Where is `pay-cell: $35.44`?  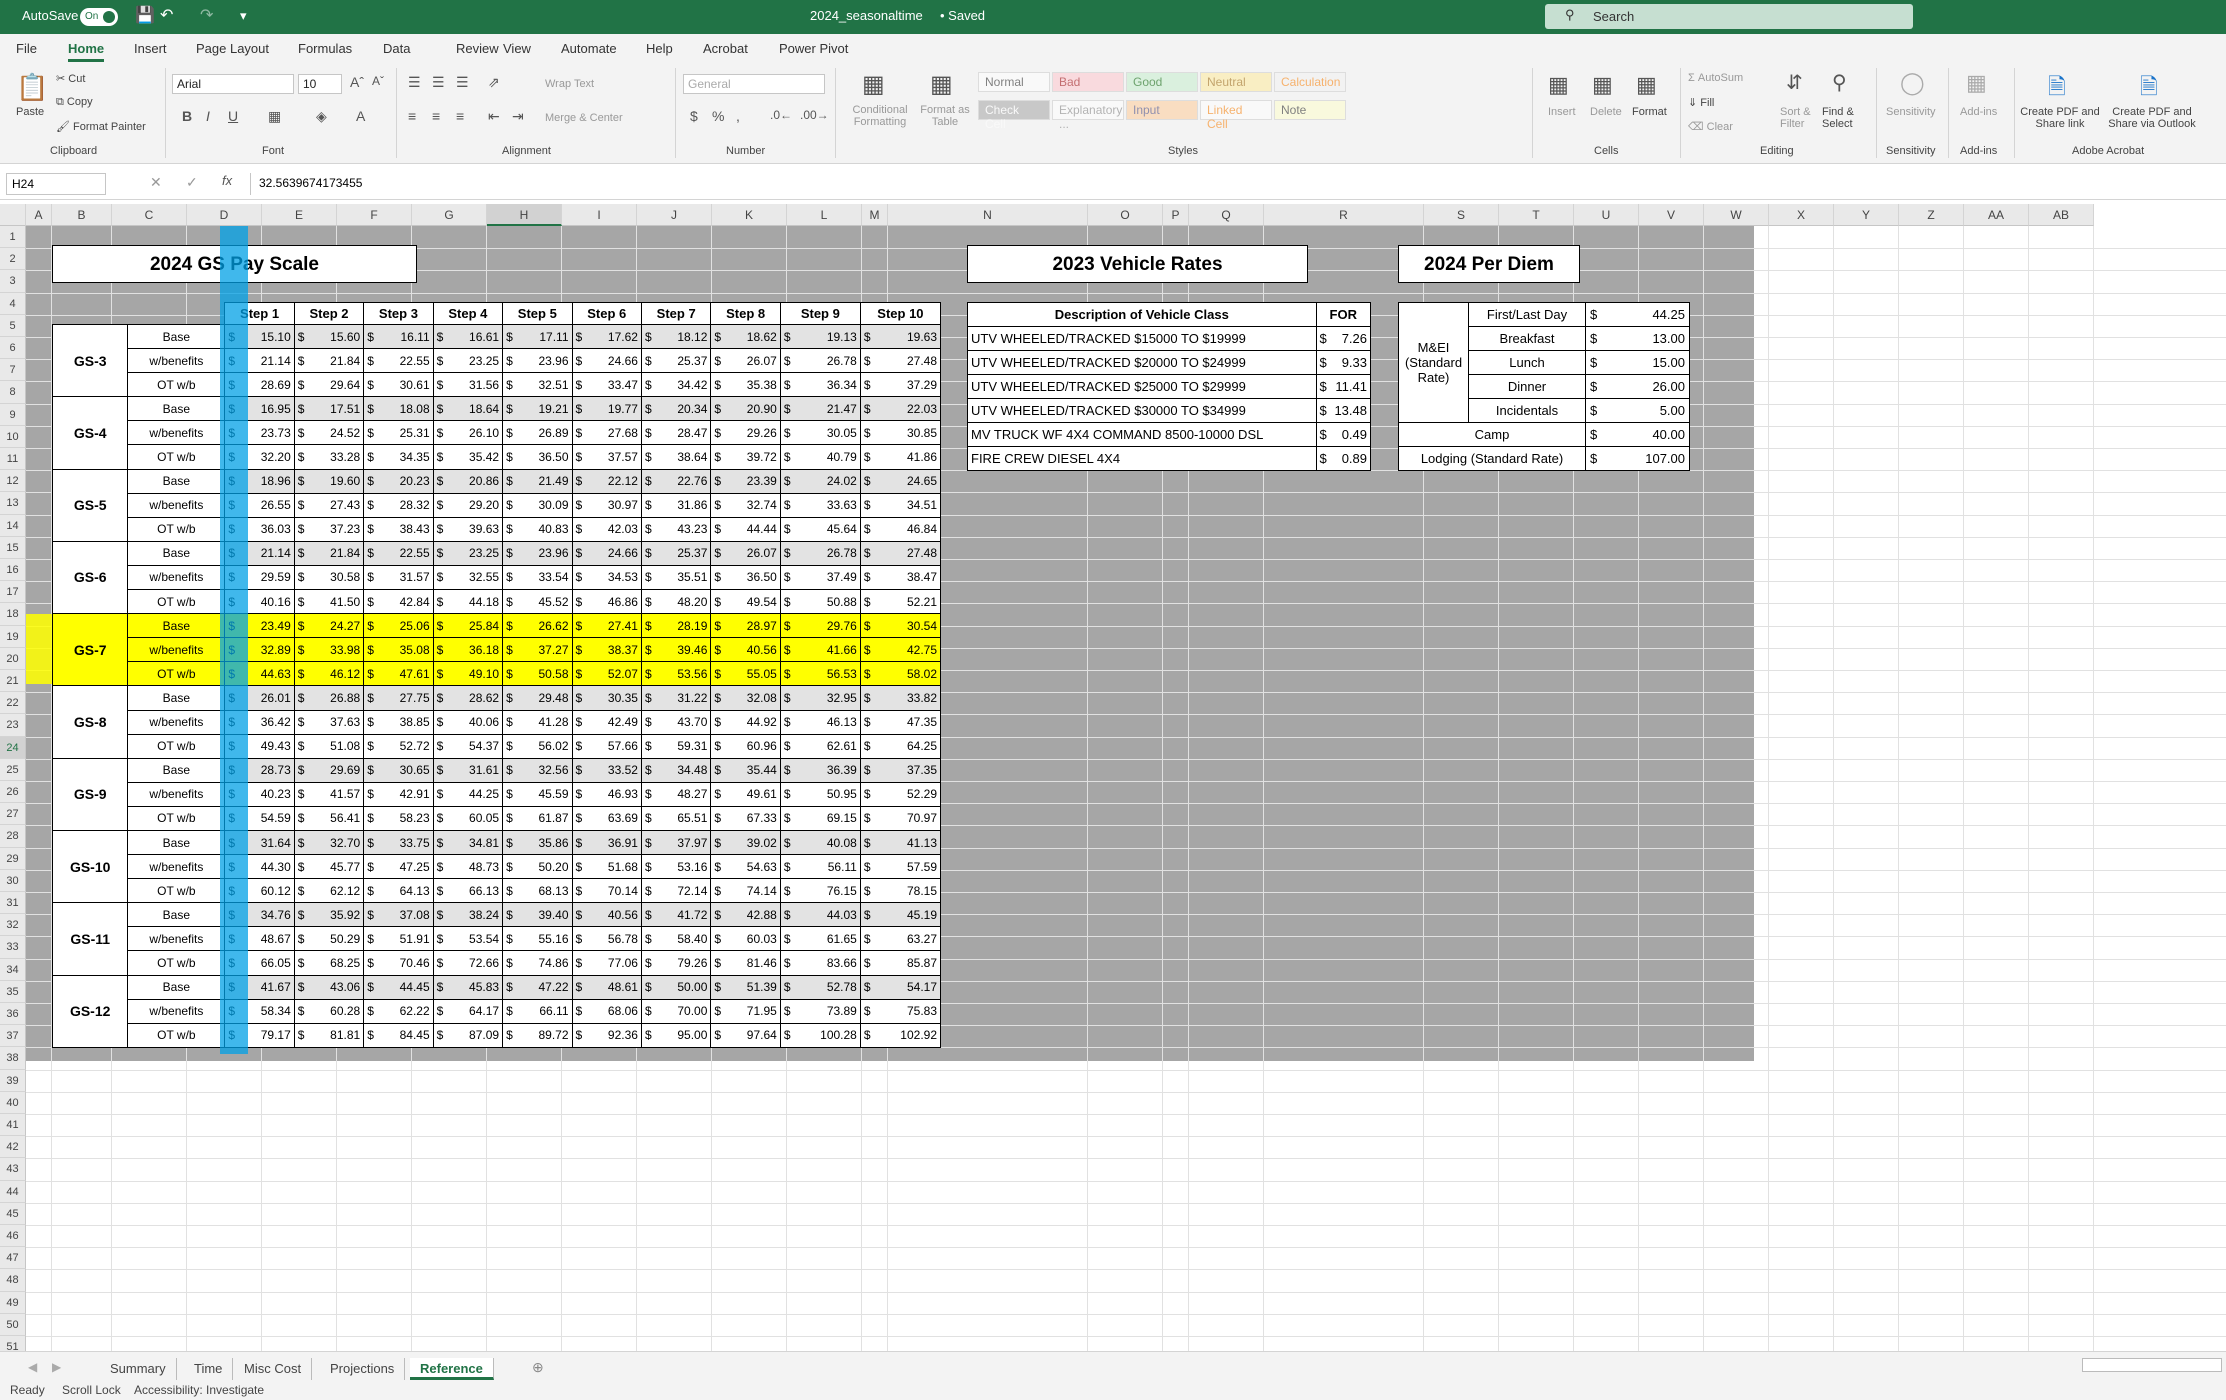
pay-cell: $35.44 is located at coordinates (745, 770).